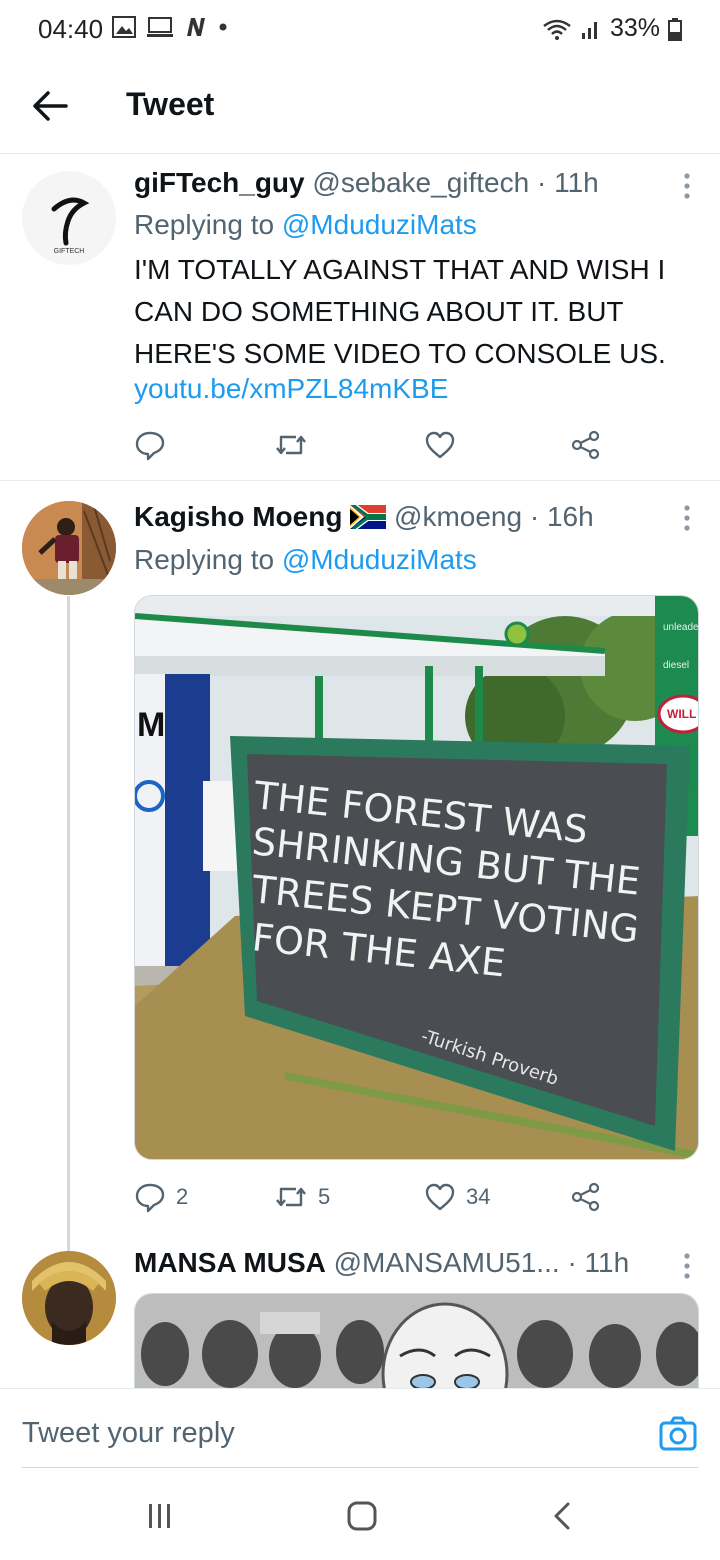 The width and height of the screenshot is (720, 1560). What do you see at coordinates (360, 1467) in the screenshot?
I see `reply-underline` at bounding box center [360, 1467].